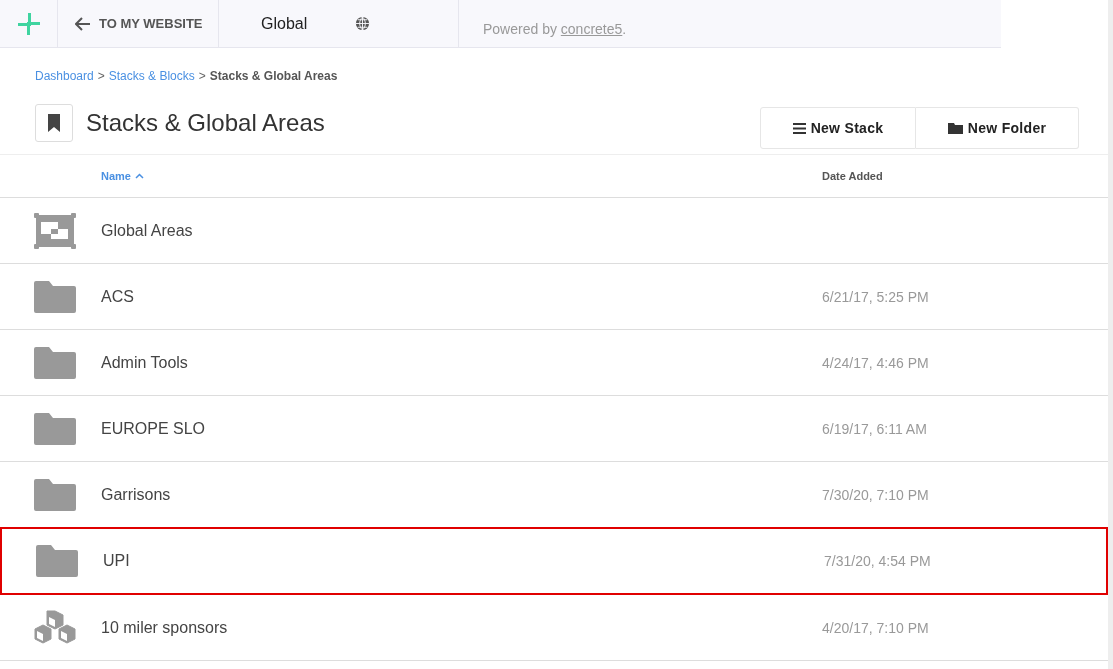  I want to click on row-name: Admin Tools, so click(145, 362).